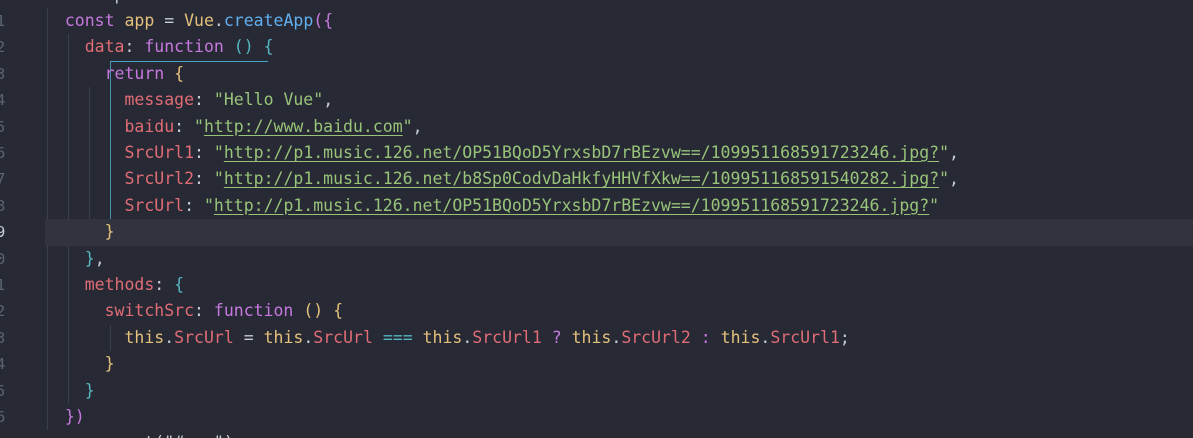 The height and width of the screenshot is (438, 1193). Describe the element at coordinates (323, 20) in the screenshot. I see `code-token: ({` at that location.